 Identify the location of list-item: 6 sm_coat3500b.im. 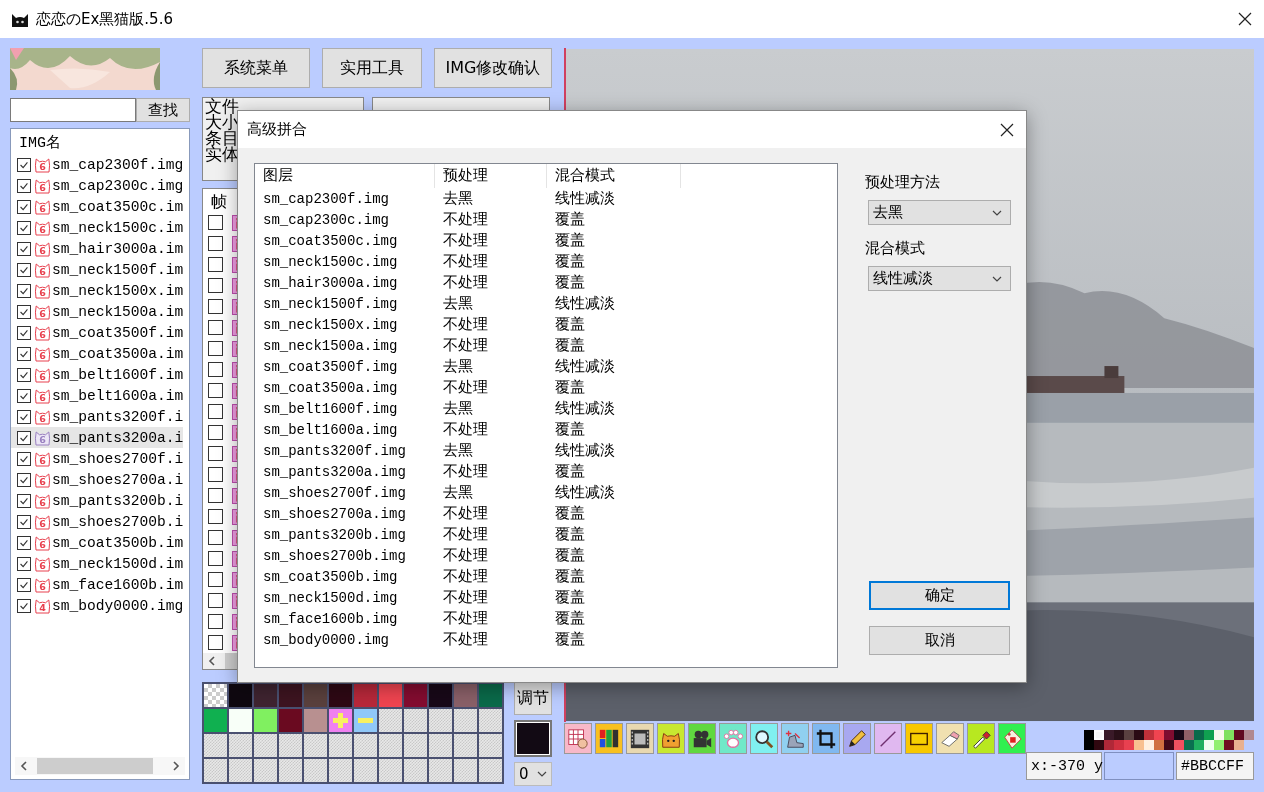
(97, 542).